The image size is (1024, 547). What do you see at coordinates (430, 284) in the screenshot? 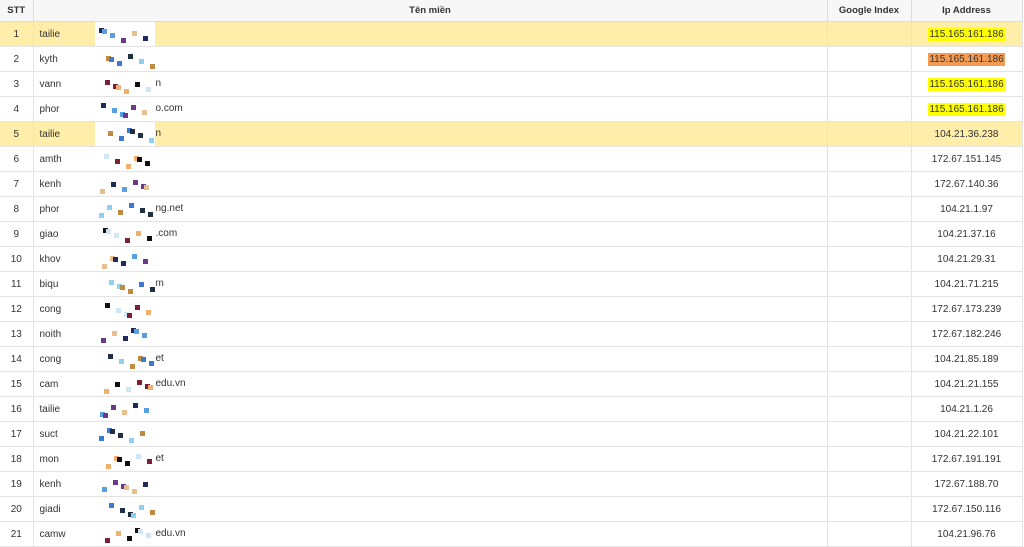
I see `domain-cell: biqu m` at bounding box center [430, 284].